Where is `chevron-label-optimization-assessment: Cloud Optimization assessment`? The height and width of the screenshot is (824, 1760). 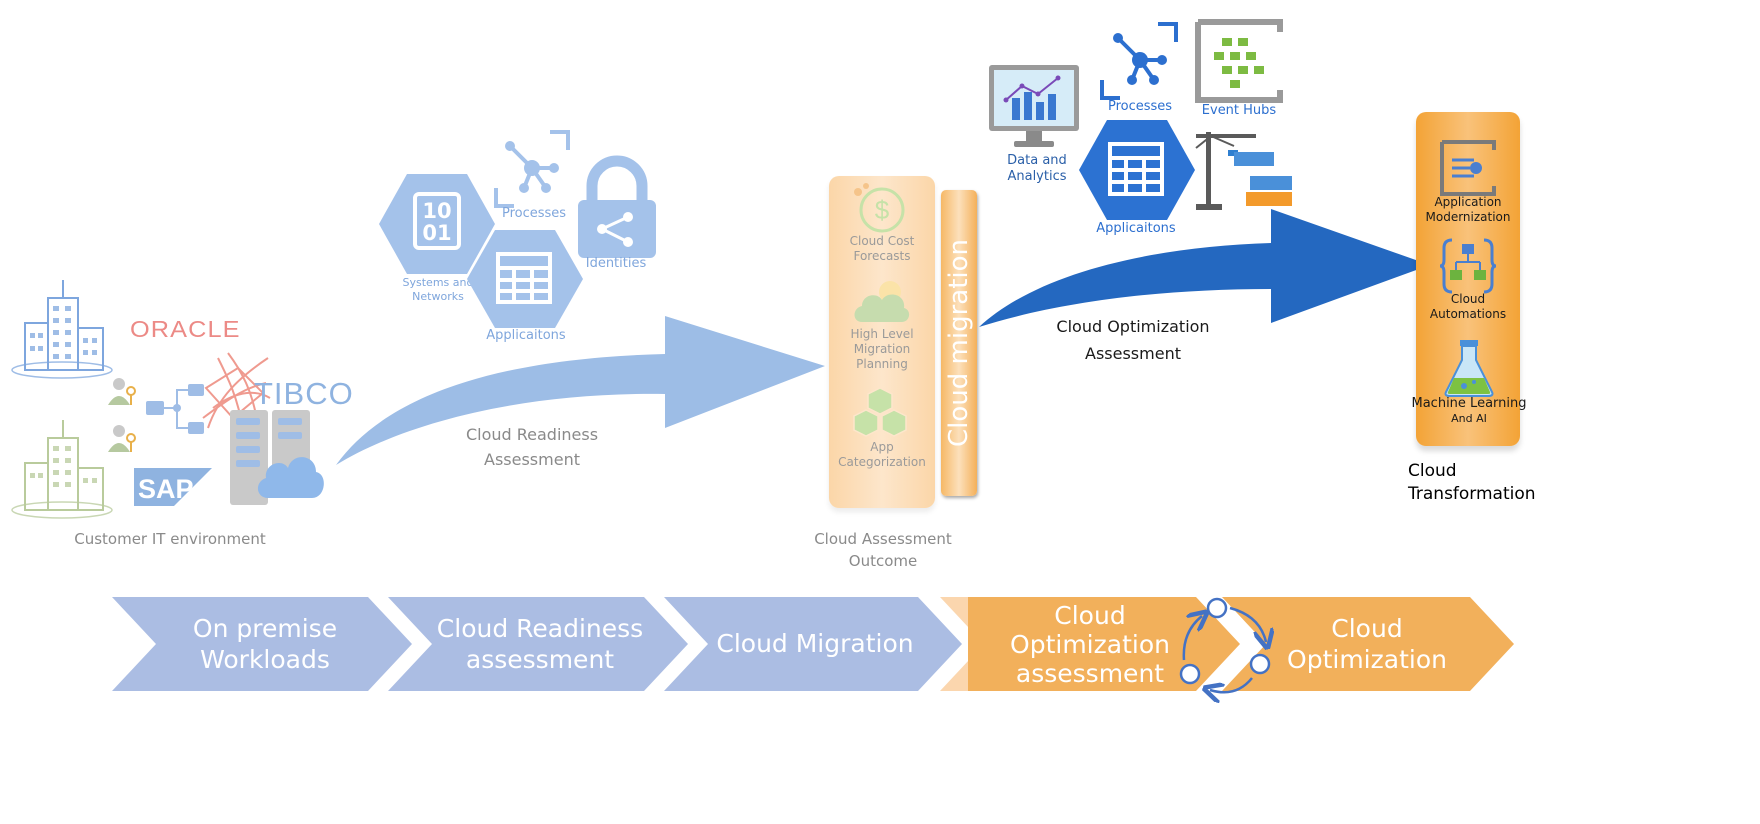 chevron-label-optimization-assessment: Cloud Optimization assessment is located at coordinates (1090, 644).